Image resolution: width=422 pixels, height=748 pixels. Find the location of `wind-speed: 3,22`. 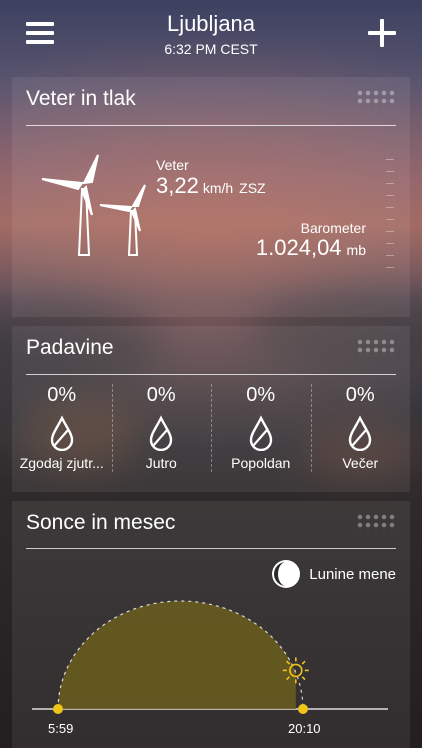

wind-speed: 3,22 is located at coordinates (177, 185).